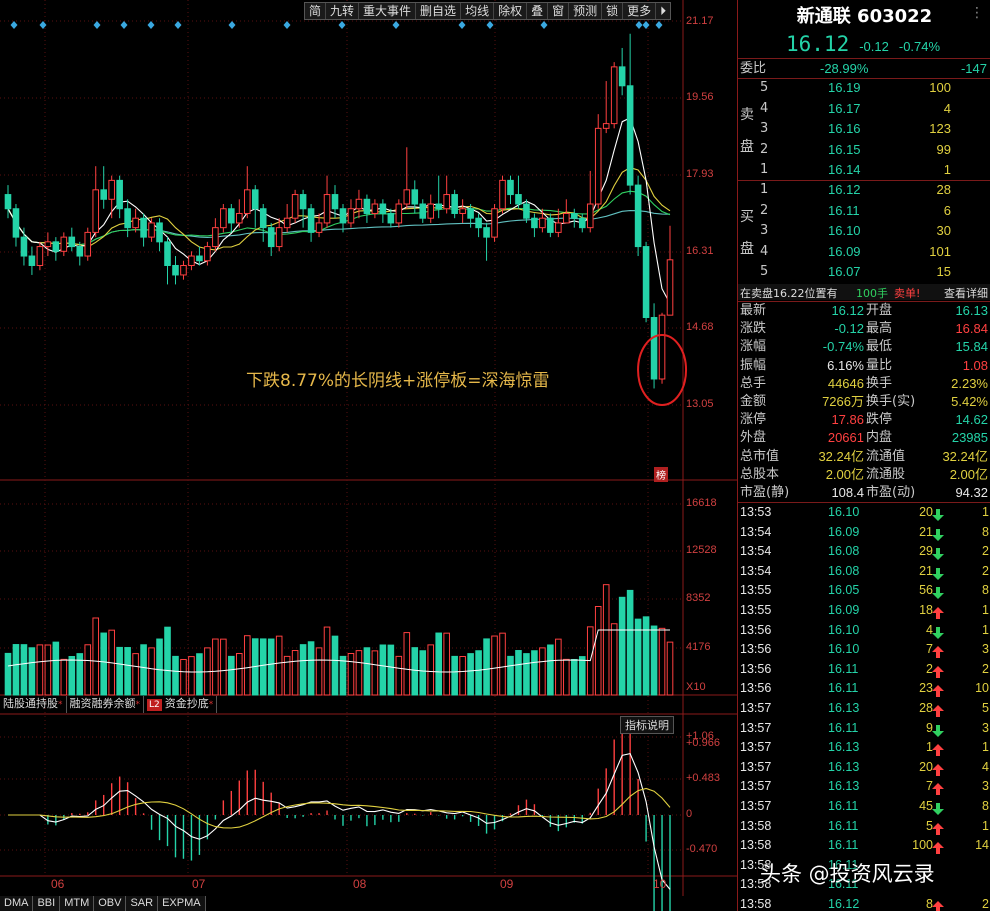 This screenshot has width=990, height=911. What do you see at coordinates (864, 231) in the screenshot?
I see `bid-level-row: 3 16.10 30` at bounding box center [864, 231].